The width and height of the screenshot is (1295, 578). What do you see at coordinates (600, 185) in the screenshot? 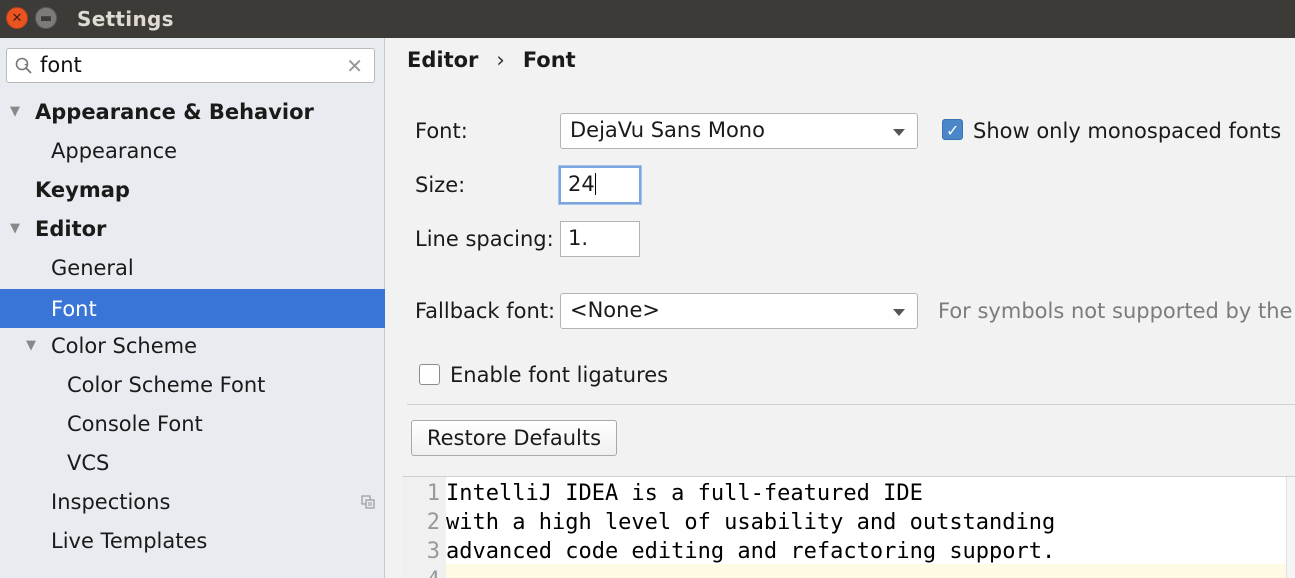
I see `size-input: 24` at bounding box center [600, 185].